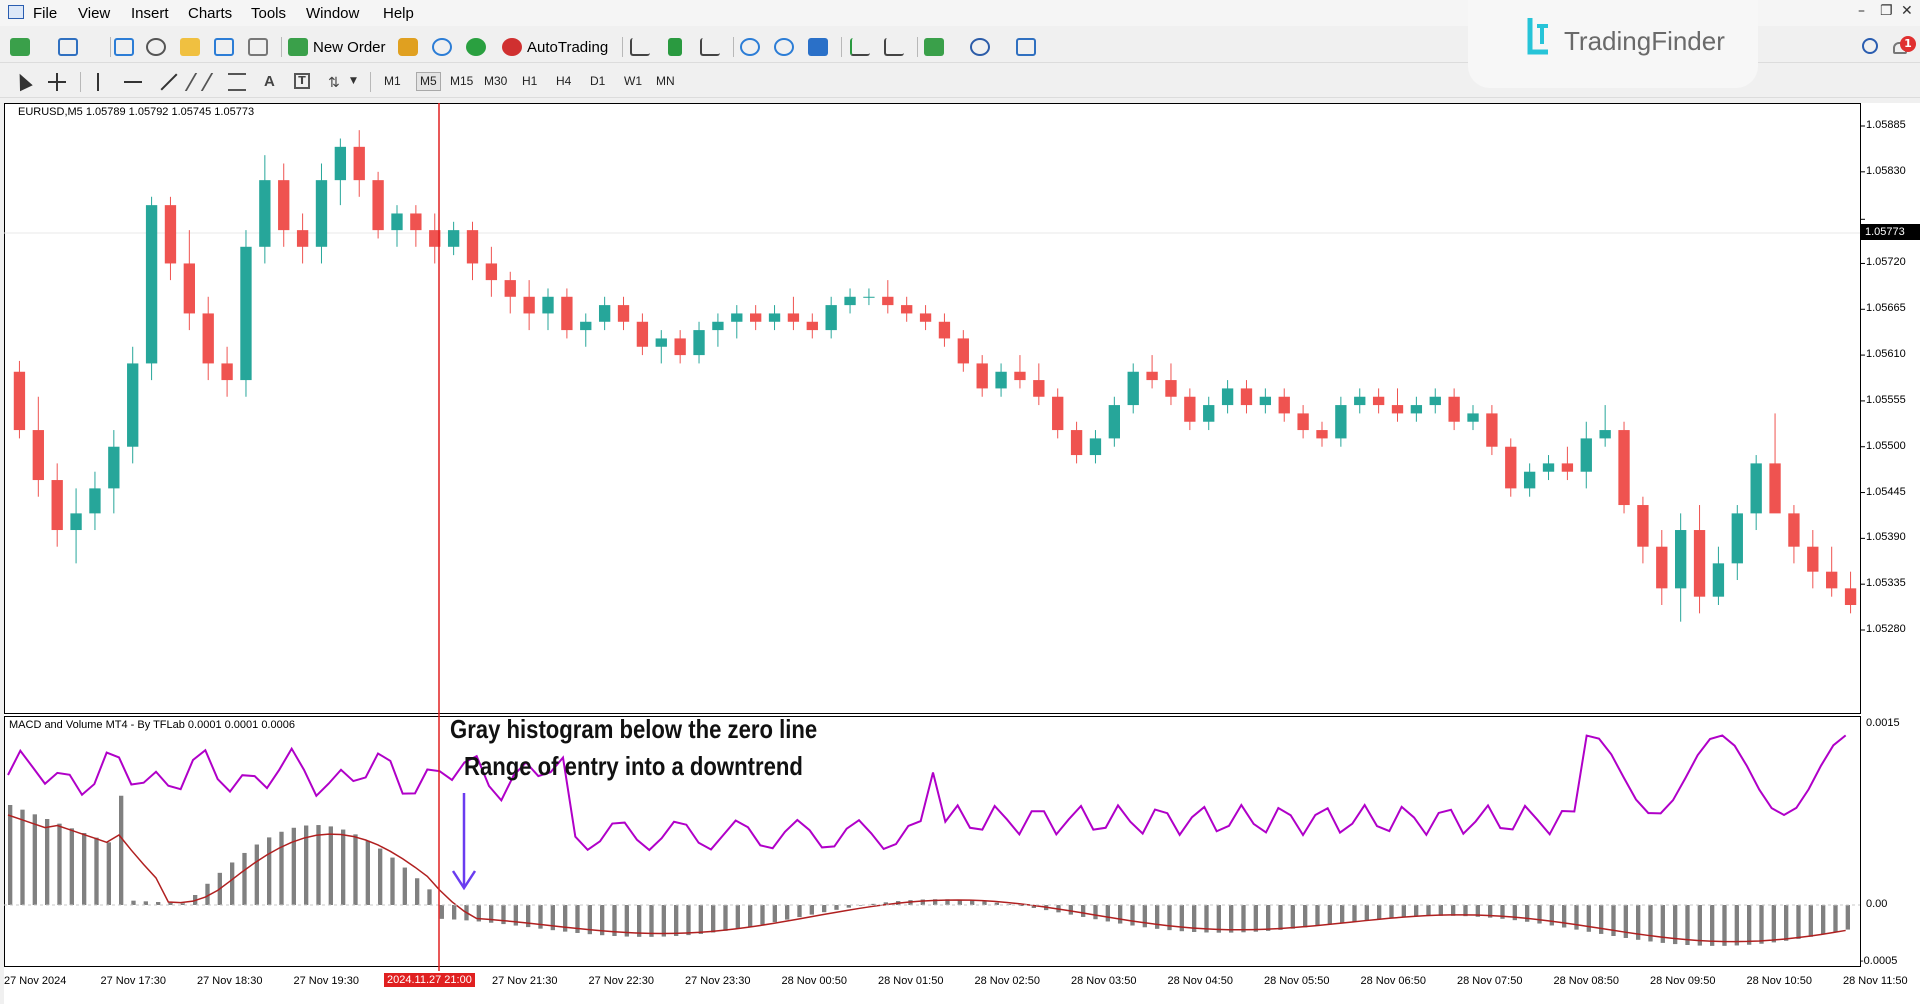 The width and height of the screenshot is (1920, 1004). What do you see at coordinates (398, 13) in the screenshot?
I see `menu-help: Help` at bounding box center [398, 13].